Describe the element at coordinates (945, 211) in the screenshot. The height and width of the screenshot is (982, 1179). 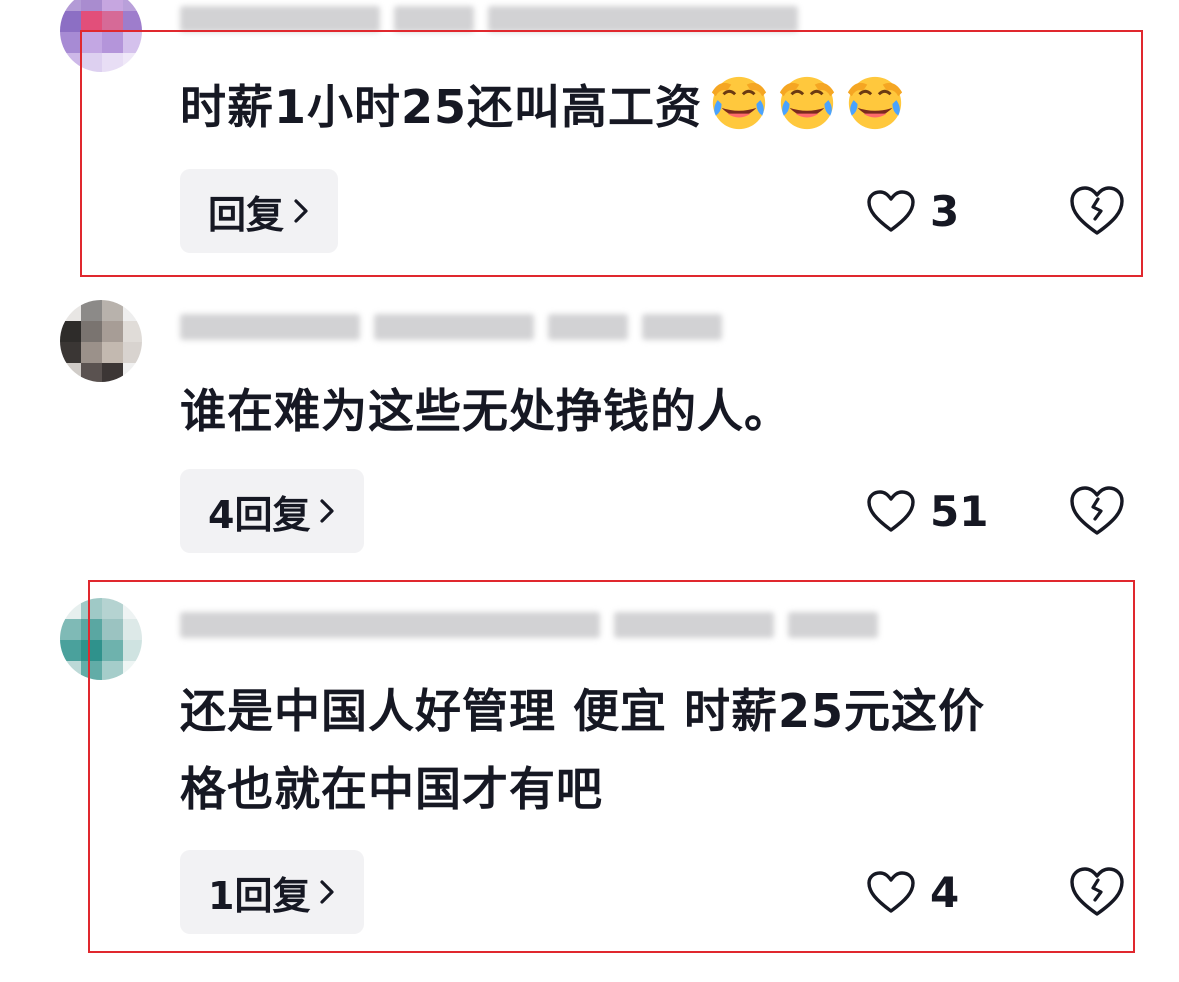
I see `like-count: 3` at that location.